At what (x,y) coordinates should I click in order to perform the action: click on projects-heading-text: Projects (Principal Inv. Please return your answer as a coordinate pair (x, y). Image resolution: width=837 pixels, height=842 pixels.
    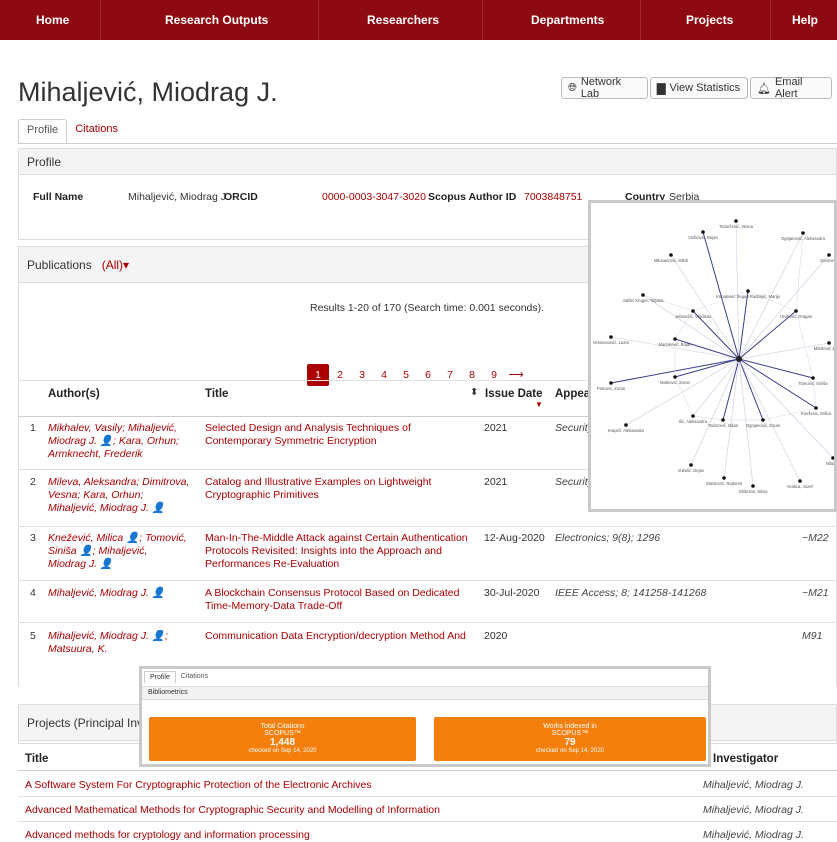
    Looking at the image, I should click on (85, 722).